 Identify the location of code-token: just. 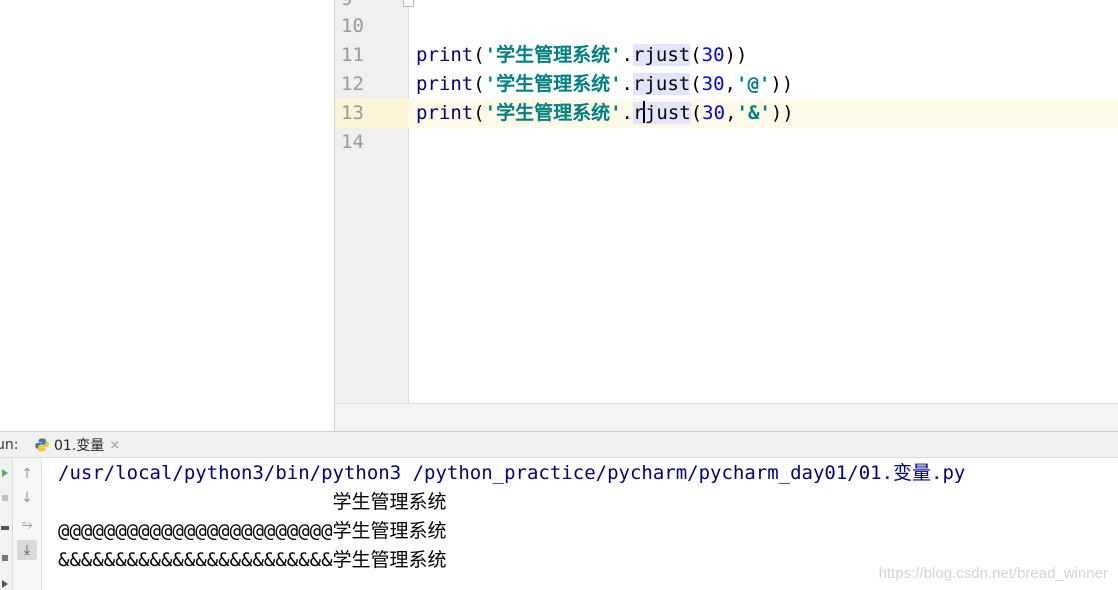
(667, 113).